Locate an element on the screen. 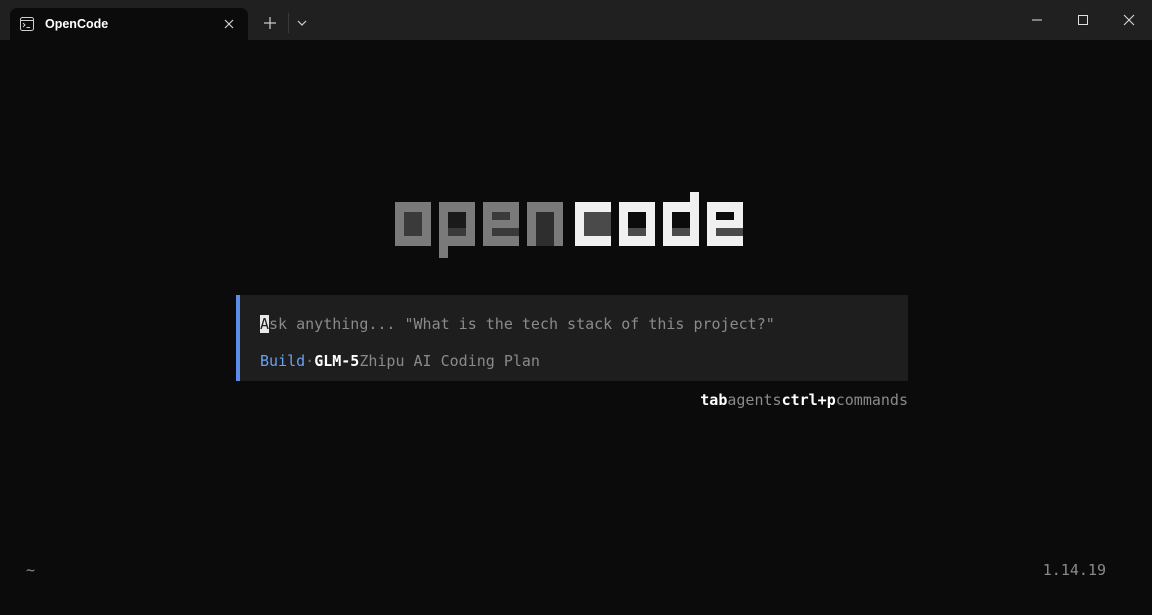 The image size is (1152, 615). working-directory: ~ is located at coordinates (31, 570).